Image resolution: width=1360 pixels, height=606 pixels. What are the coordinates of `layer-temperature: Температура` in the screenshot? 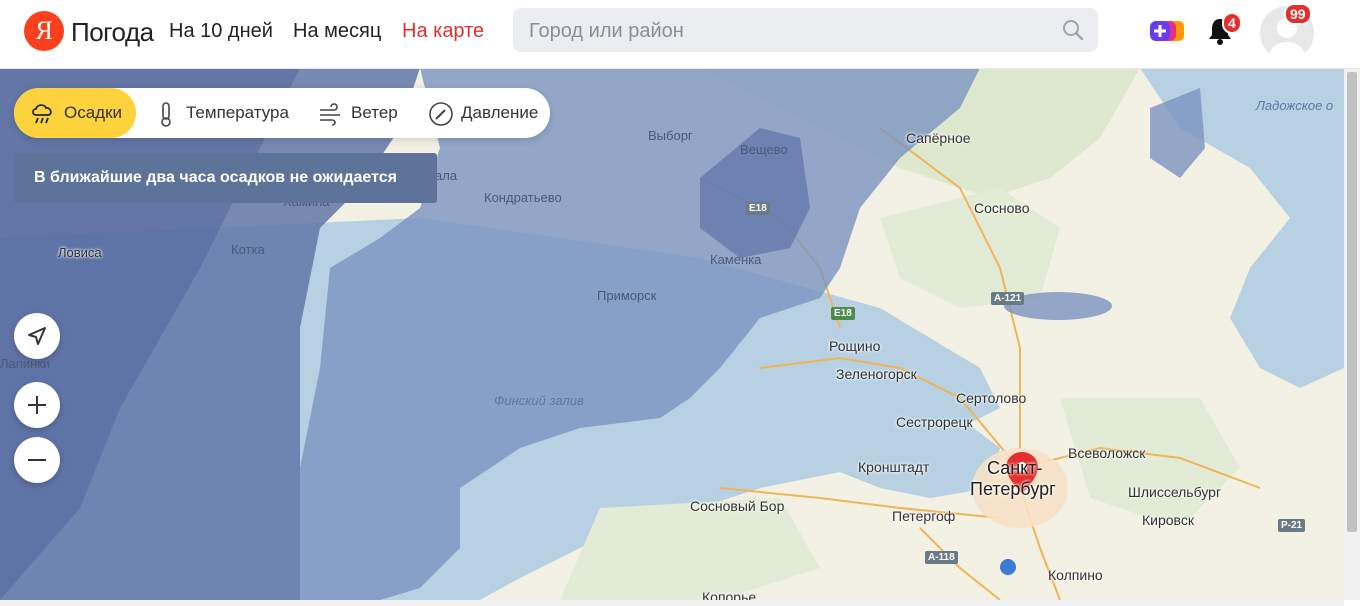 It's located at (229, 113).